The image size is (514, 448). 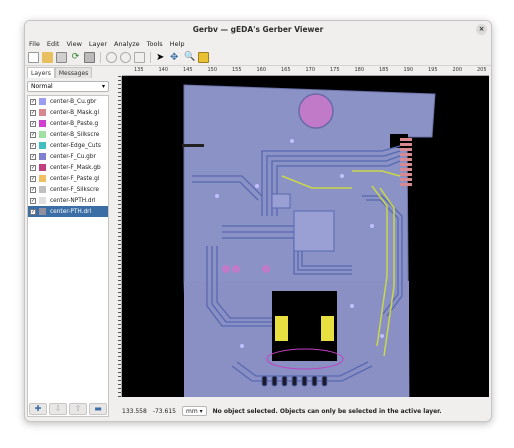 I want to click on bottom-pins, so click(x=294, y=381).